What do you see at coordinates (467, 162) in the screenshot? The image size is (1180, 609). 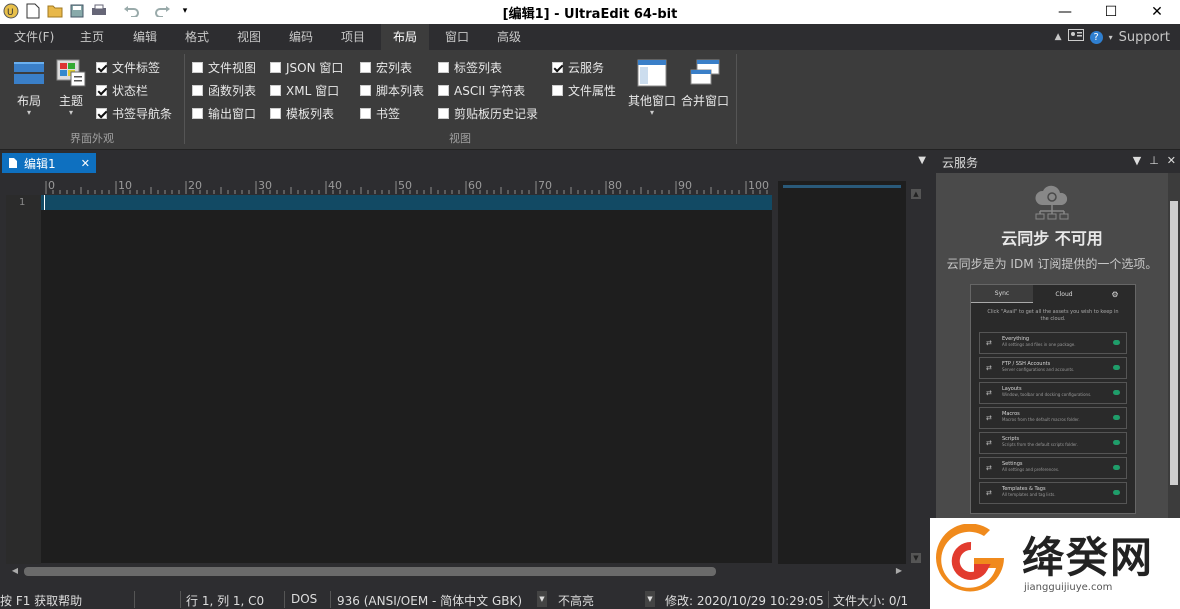 I see `document-tab-strip: 编辑1 ✕ ▼` at bounding box center [467, 162].